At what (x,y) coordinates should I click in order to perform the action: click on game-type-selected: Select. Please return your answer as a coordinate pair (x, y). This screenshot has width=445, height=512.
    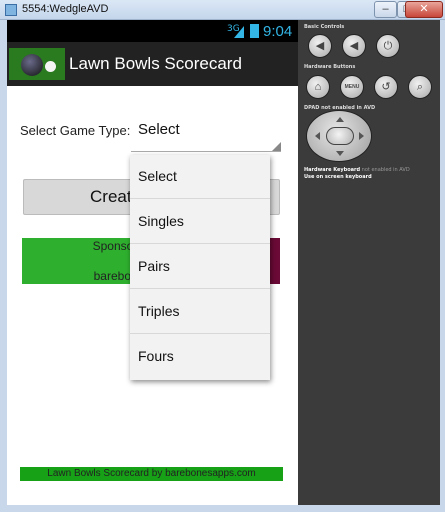
    Looking at the image, I should click on (159, 129).